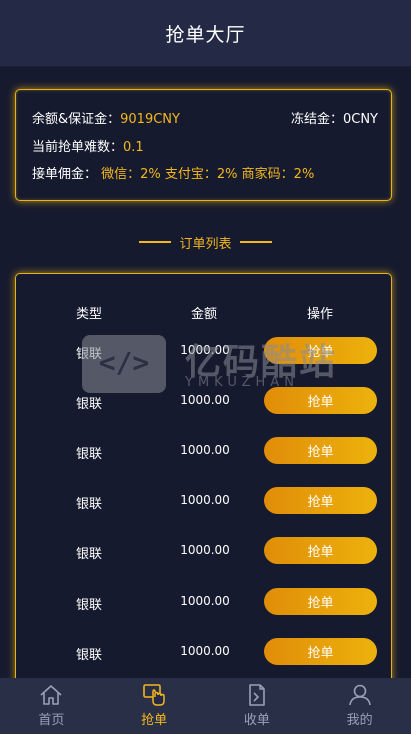  I want to click on grab-hand-icon, so click(154, 695).